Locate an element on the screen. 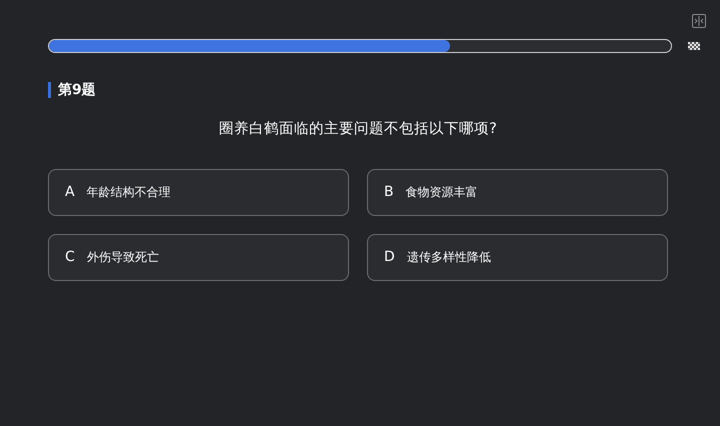 The width and height of the screenshot is (720, 426). question-text: 圈养白鹤面临的主要问题不包括以下哪项? is located at coordinates (358, 129).